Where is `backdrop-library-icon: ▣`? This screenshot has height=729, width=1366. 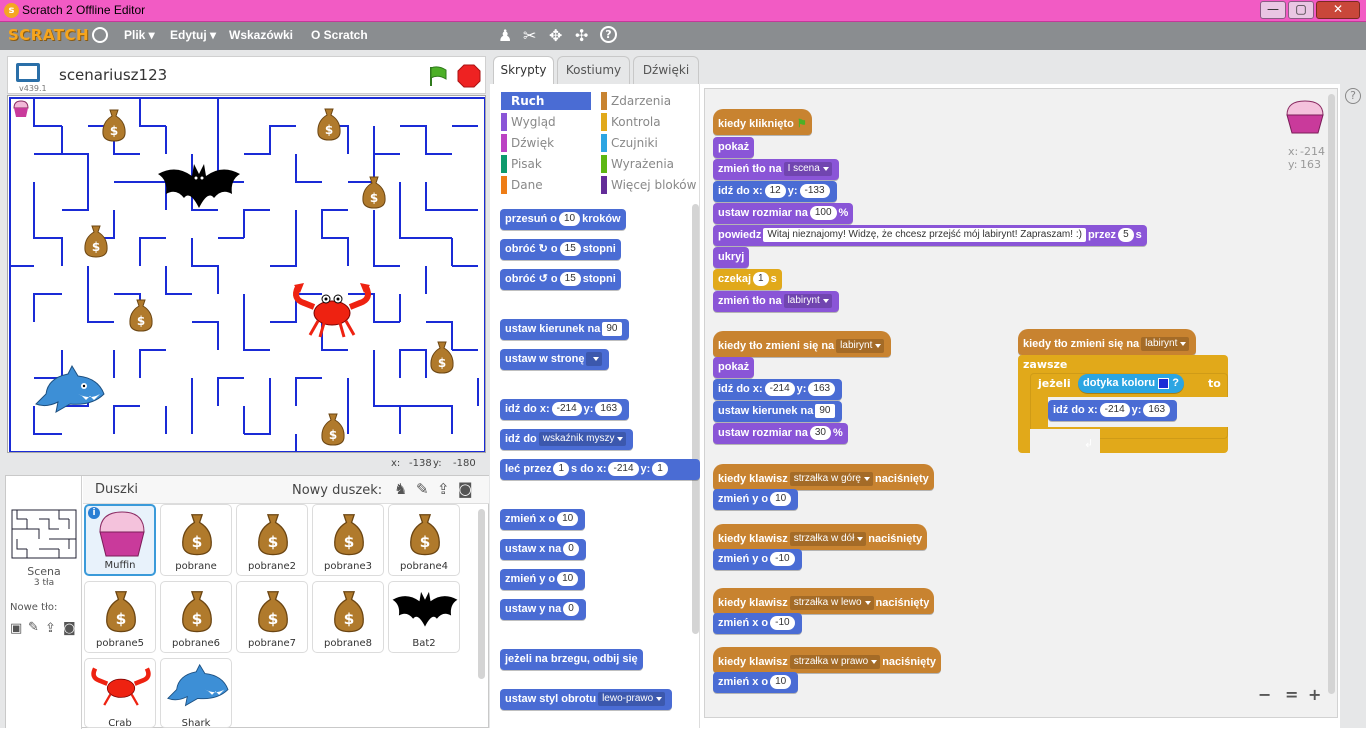
backdrop-library-icon: ▣ is located at coordinates (16, 628).